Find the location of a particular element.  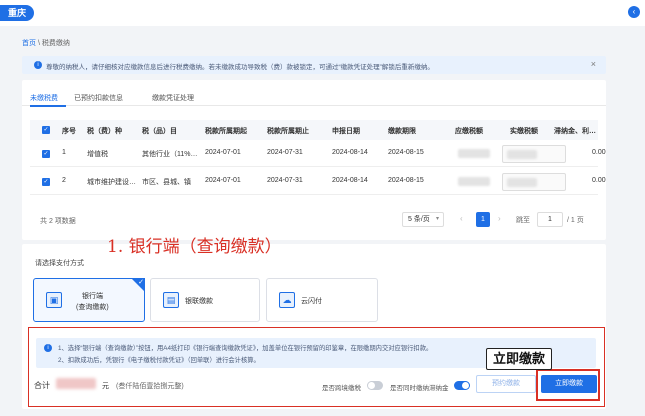

cross-border-label: 是否跨境缴税 is located at coordinates (341, 388).